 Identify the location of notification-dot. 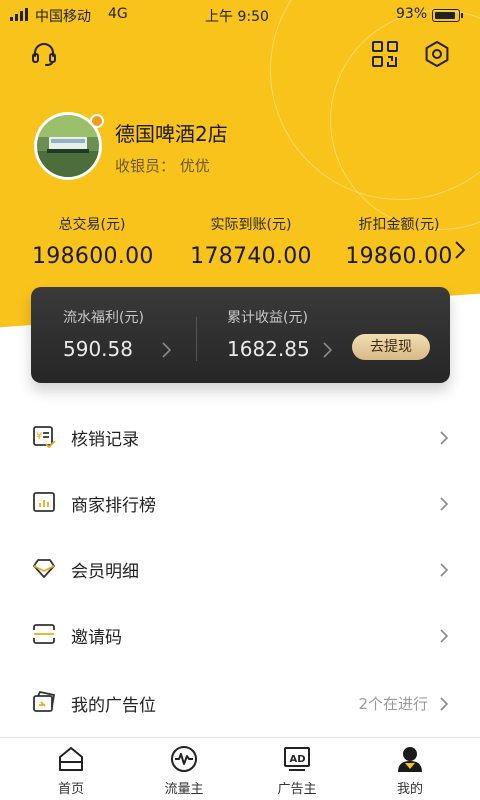
(97, 121).